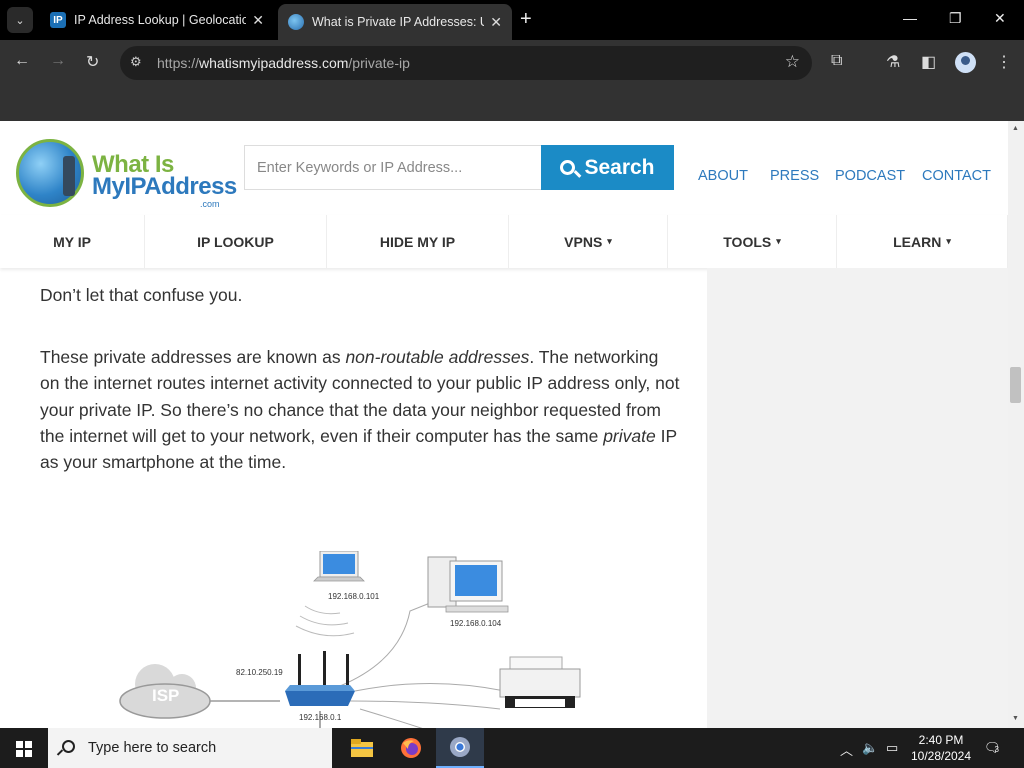  I want to click on page-scrollbar: ▲ ▼, so click(1016, 424).